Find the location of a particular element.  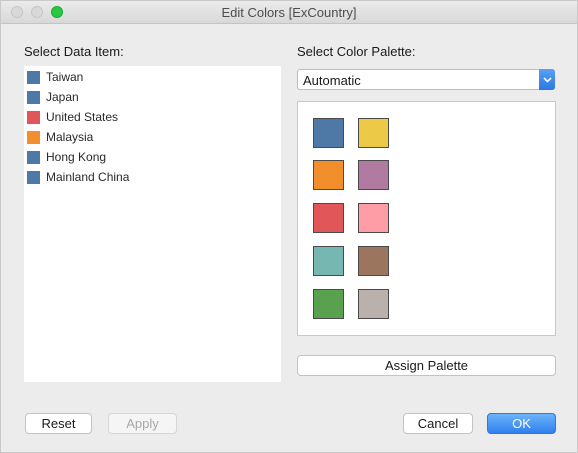

list-item: Japan is located at coordinates (53, 97).